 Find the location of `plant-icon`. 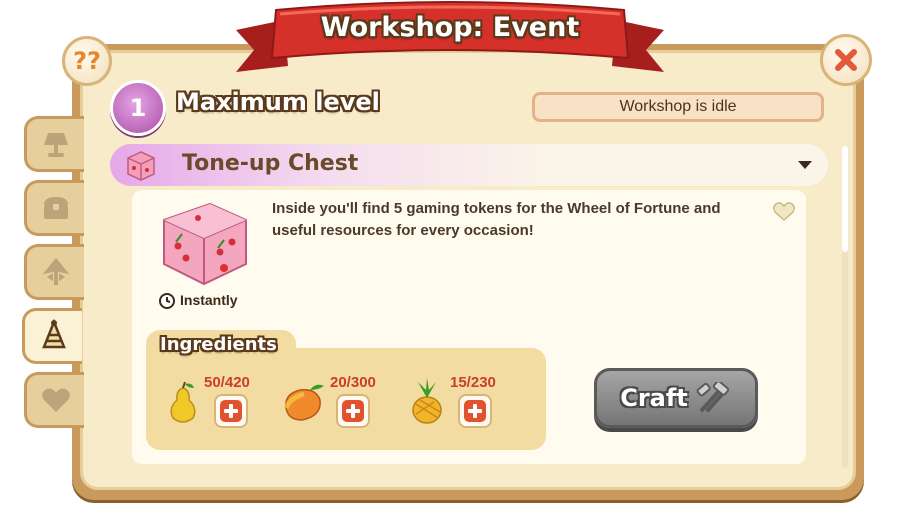

plant-icon is located at coordinates (55, 271).